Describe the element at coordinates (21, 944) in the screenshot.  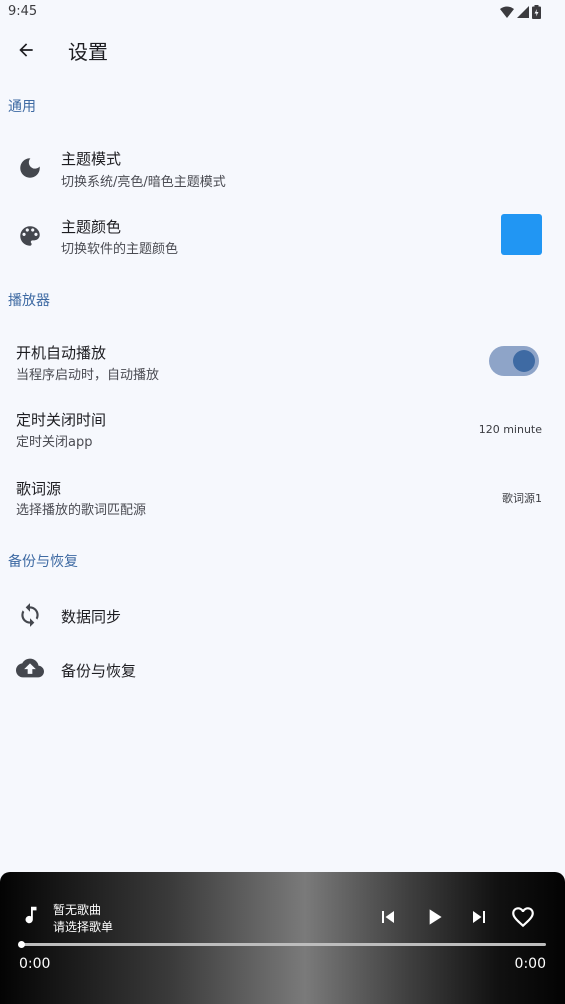
I see `progress-thumb` at that location.